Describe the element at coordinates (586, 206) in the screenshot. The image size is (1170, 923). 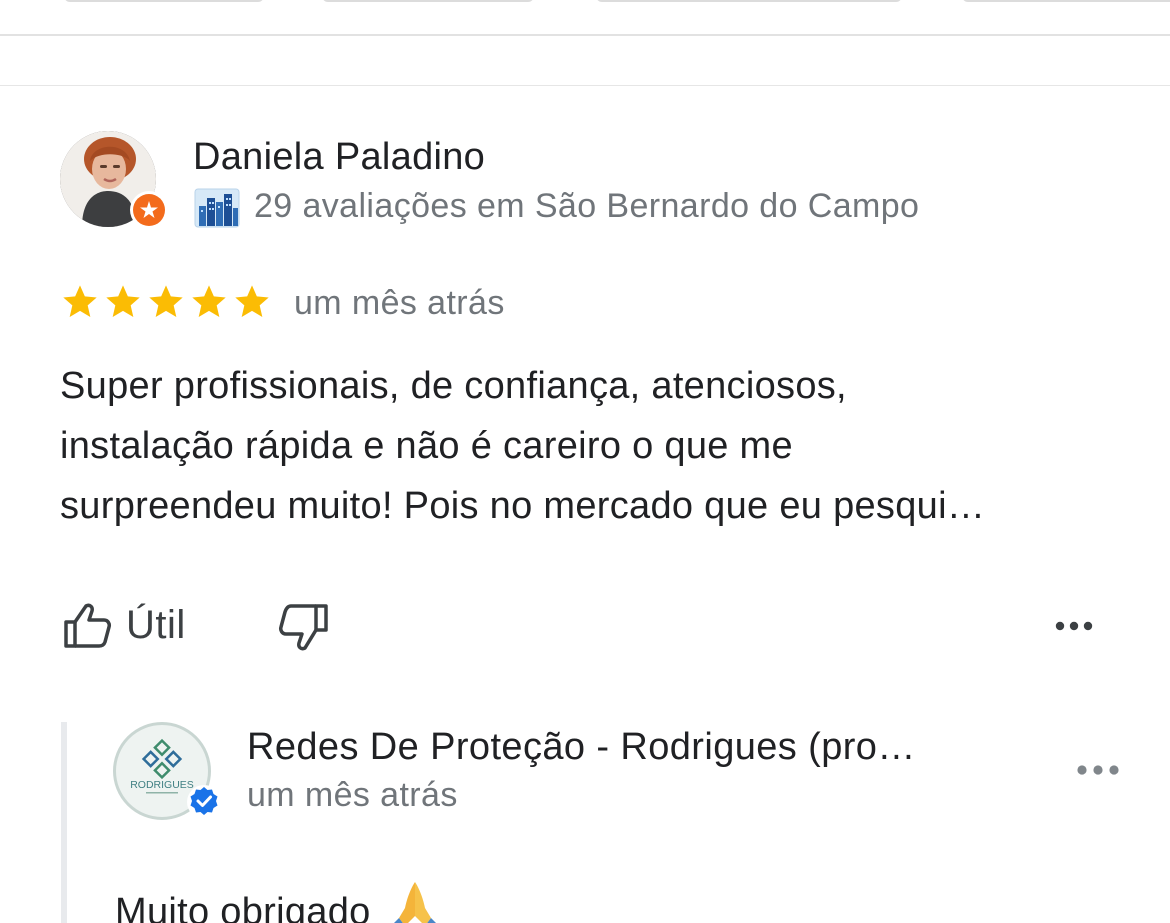
I see `reviewer-review-count: 29 avaliações em São Bernardo do Campo` at that location.